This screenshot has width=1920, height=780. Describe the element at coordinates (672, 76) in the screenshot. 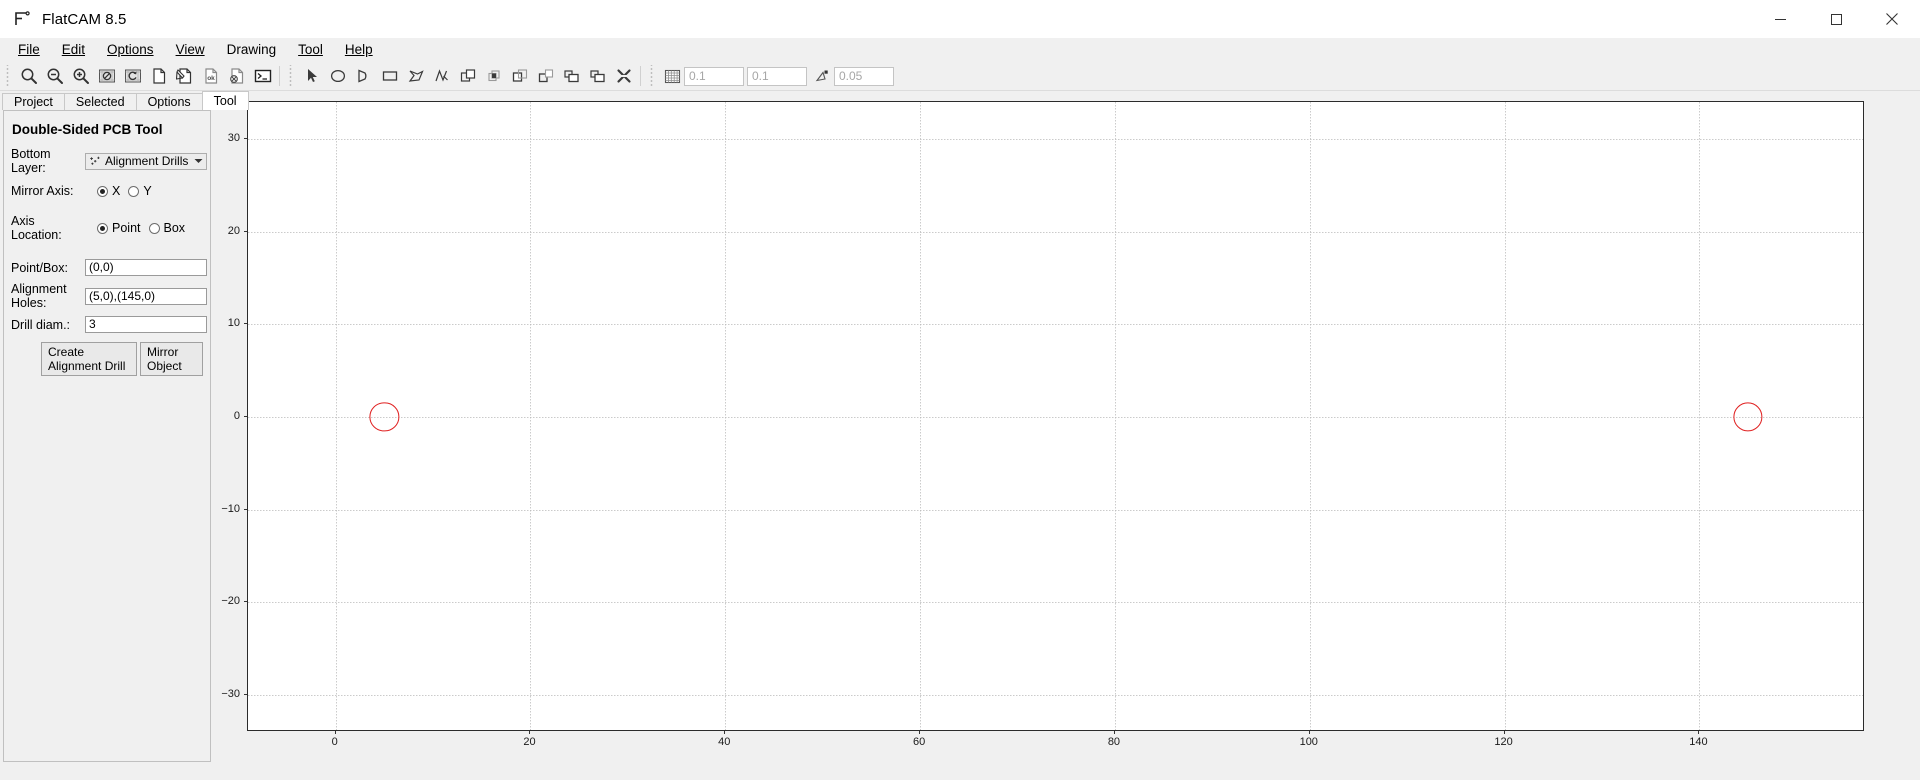

I see `snap-to-grid-icon` at that location.